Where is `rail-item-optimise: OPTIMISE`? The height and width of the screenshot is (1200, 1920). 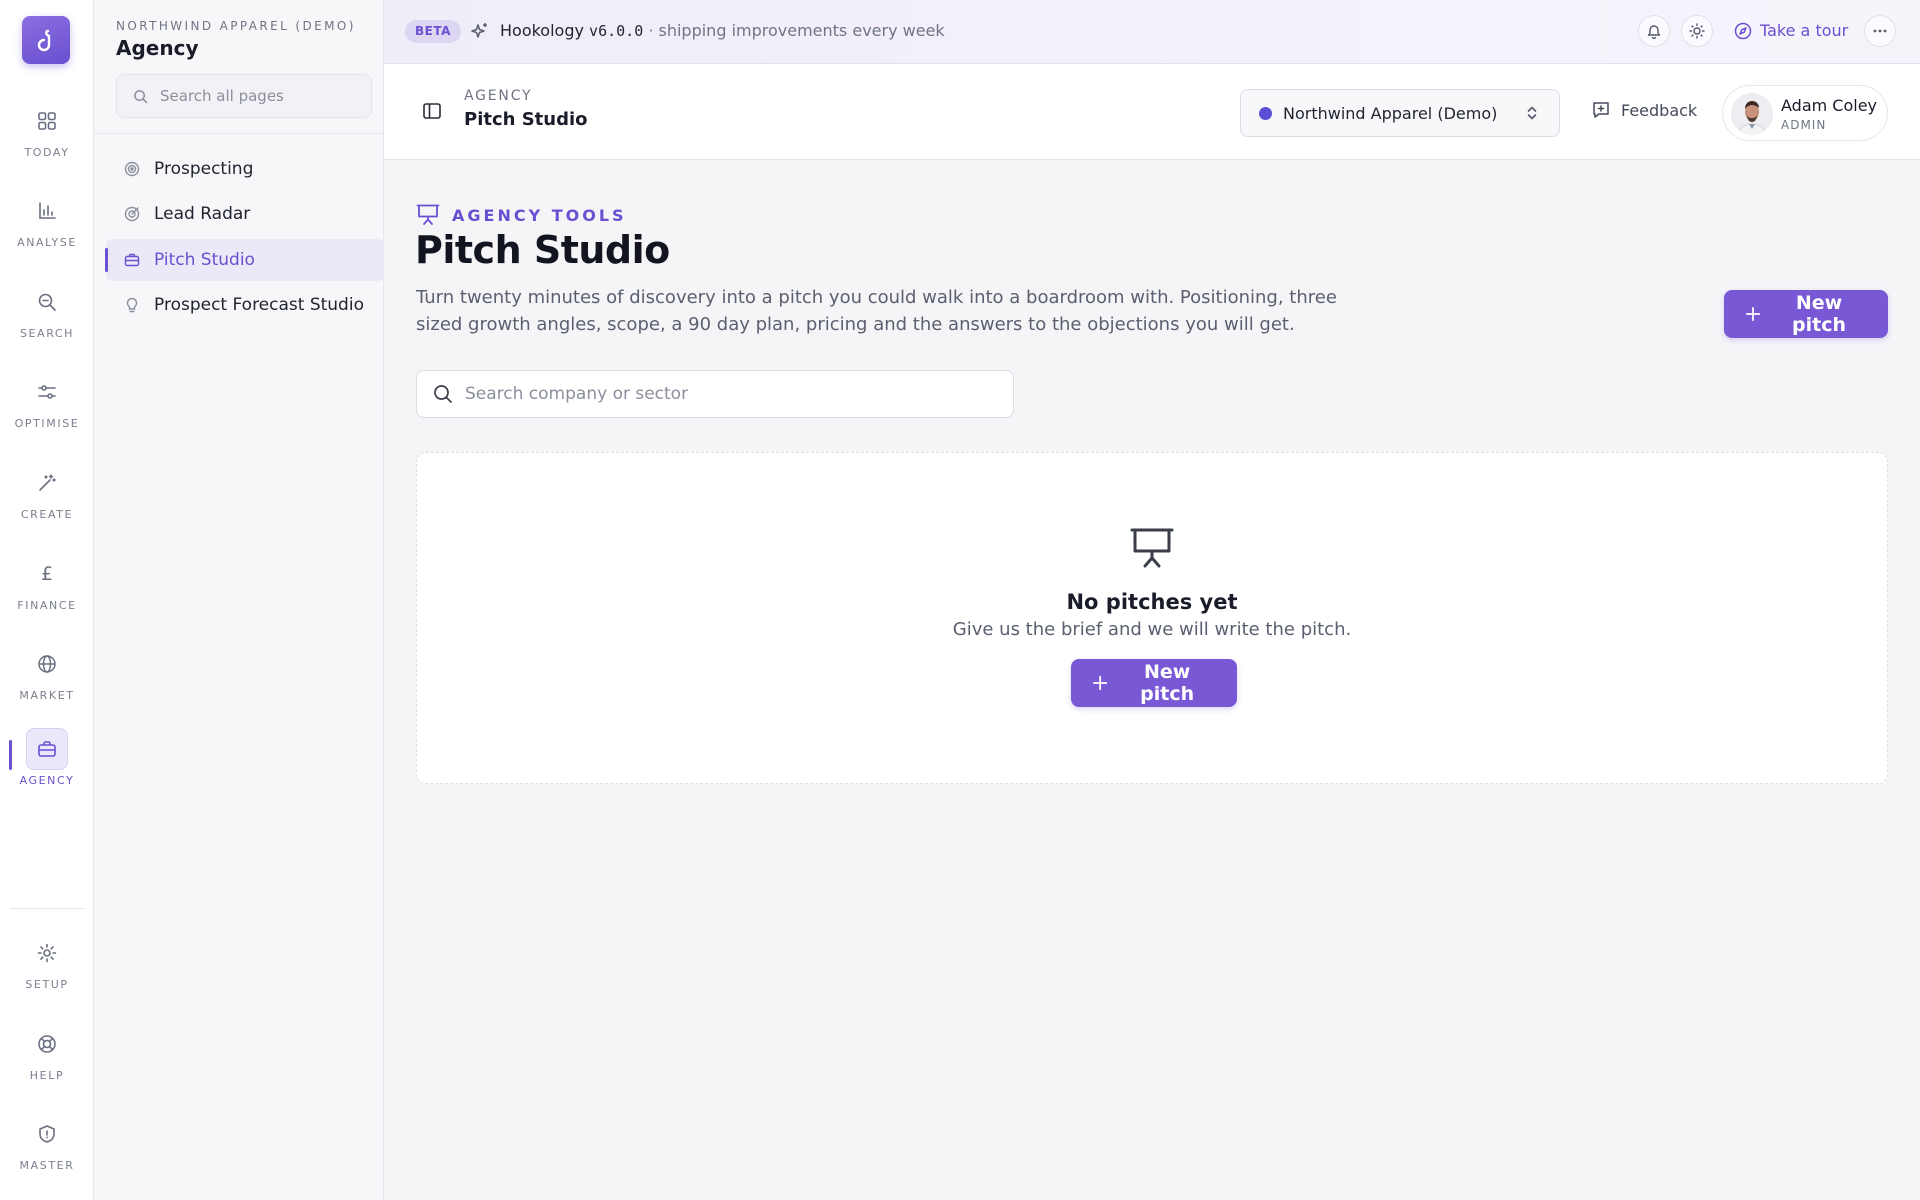
rail-item-optimise: OPTIMISE is located at coordinates (47, 410).